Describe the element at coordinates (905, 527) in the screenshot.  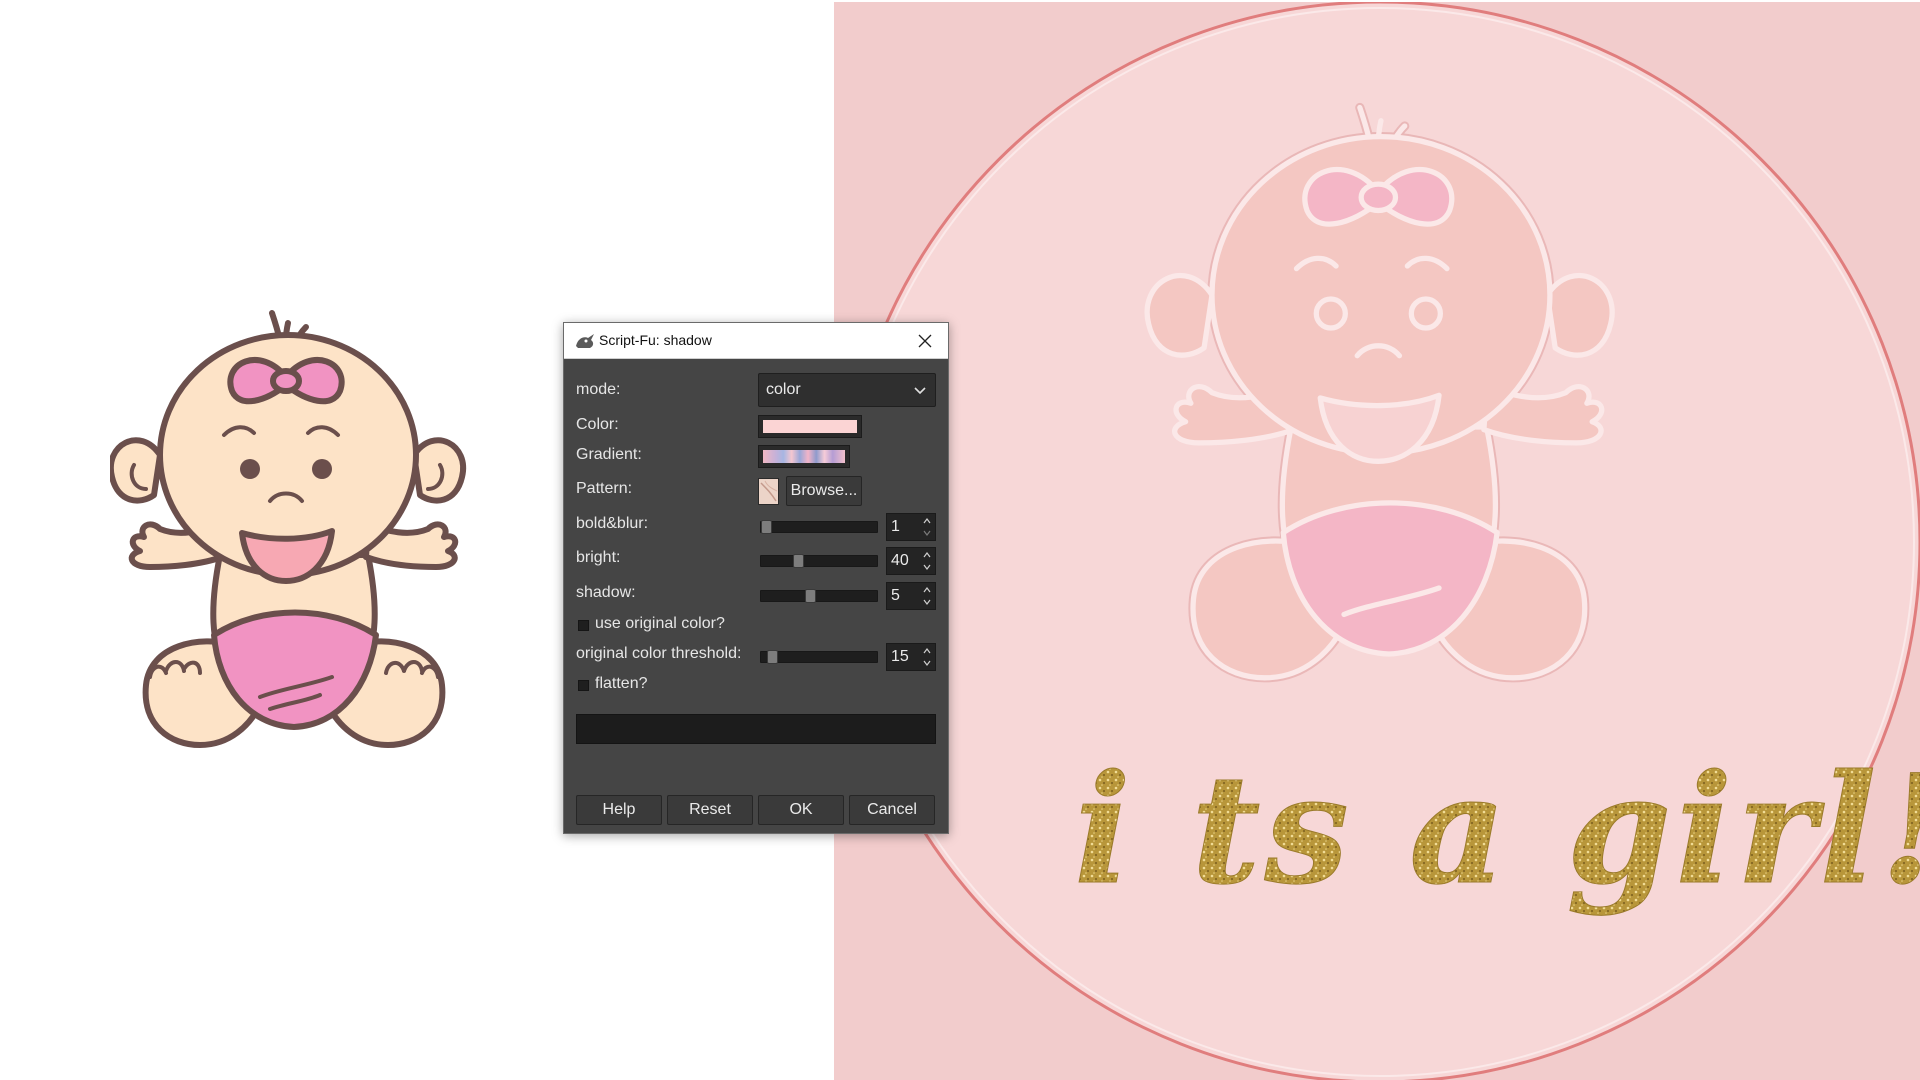
I see `bold-blur-input` at that location.